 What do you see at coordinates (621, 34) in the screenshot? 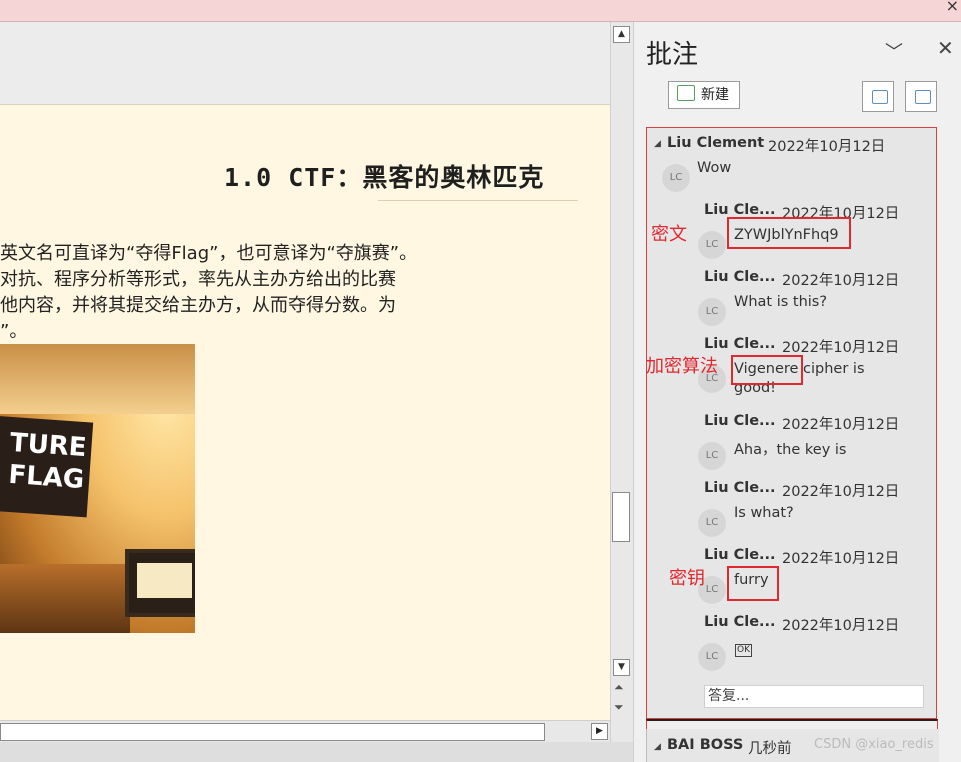
I see `scroll-up-icon: ▲` at bounding box center [621, 34].